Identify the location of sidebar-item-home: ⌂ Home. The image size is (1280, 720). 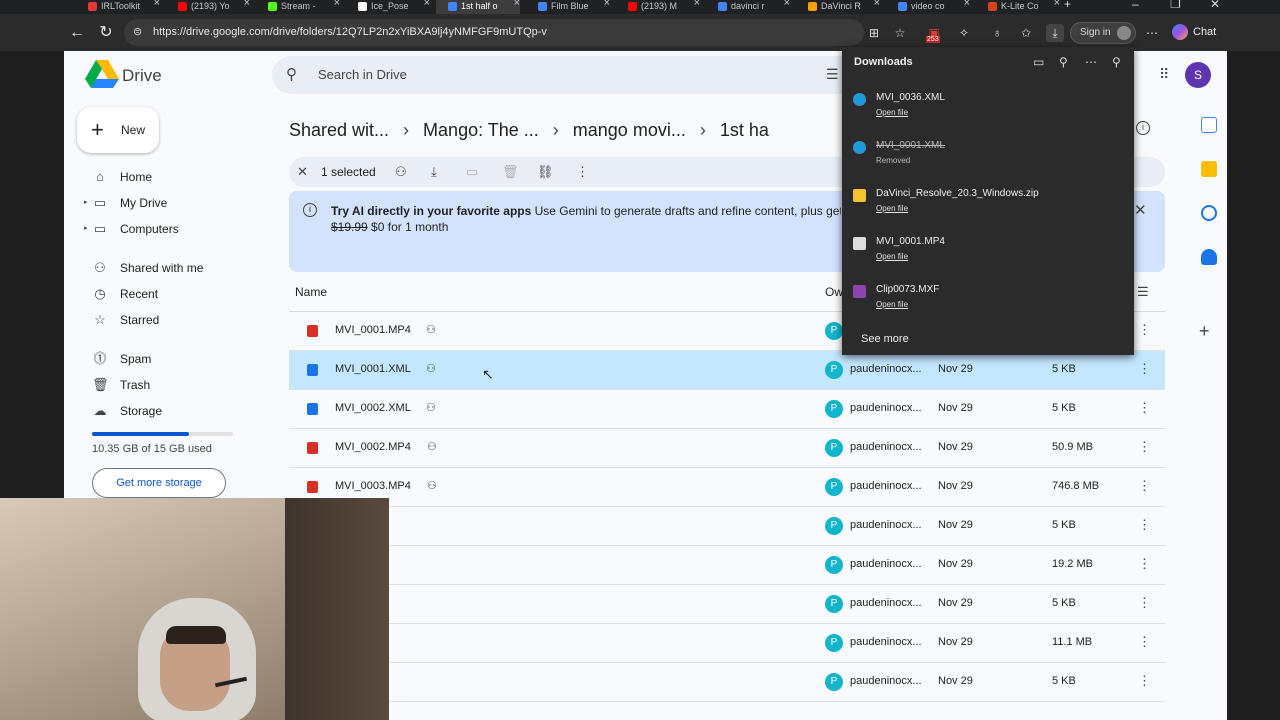
(162, 177).